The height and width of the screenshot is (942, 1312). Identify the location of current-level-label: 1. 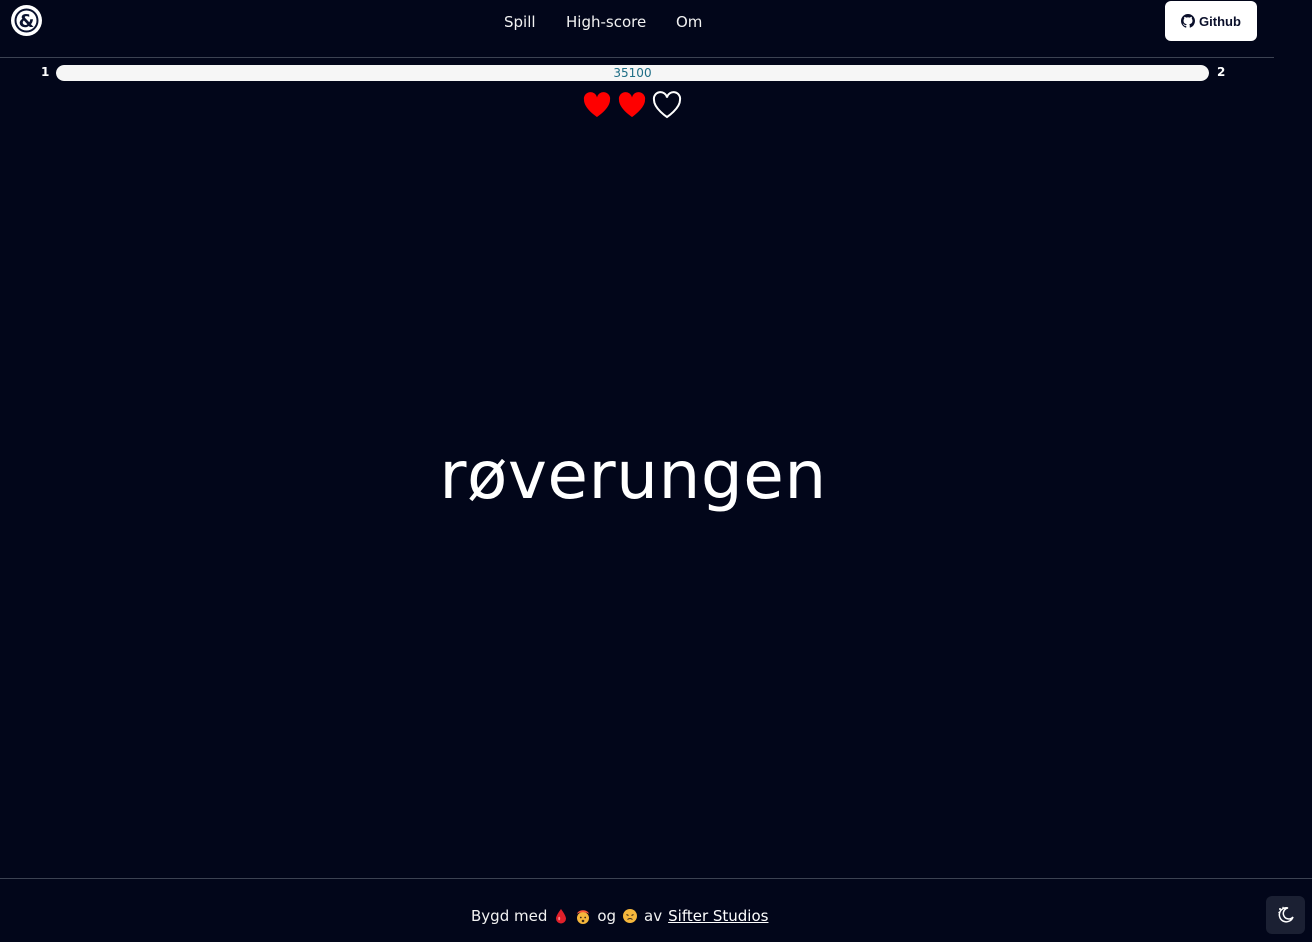
(45, 72).